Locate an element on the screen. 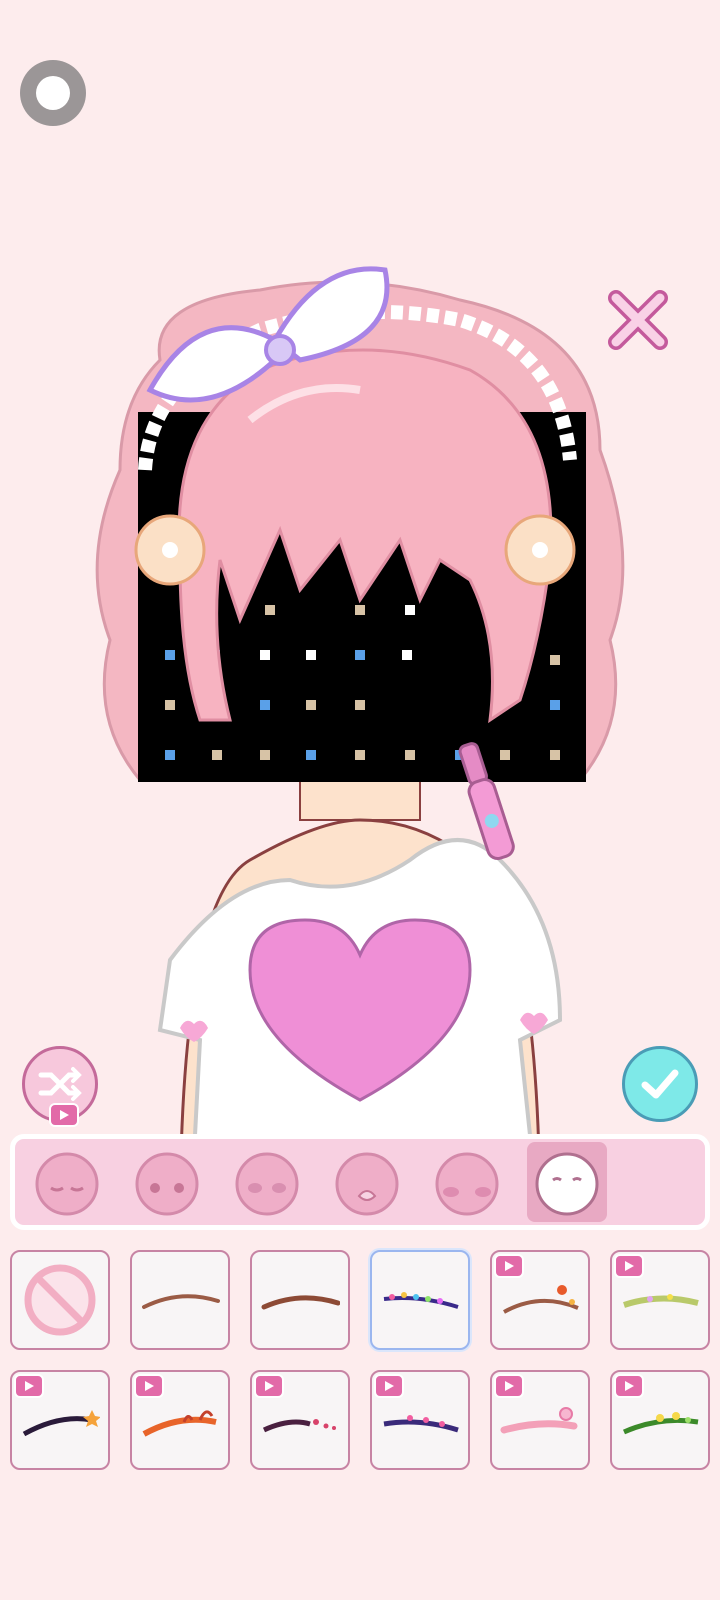  eyebrow-rainbow-icon is located at coordinates (421, 1300).